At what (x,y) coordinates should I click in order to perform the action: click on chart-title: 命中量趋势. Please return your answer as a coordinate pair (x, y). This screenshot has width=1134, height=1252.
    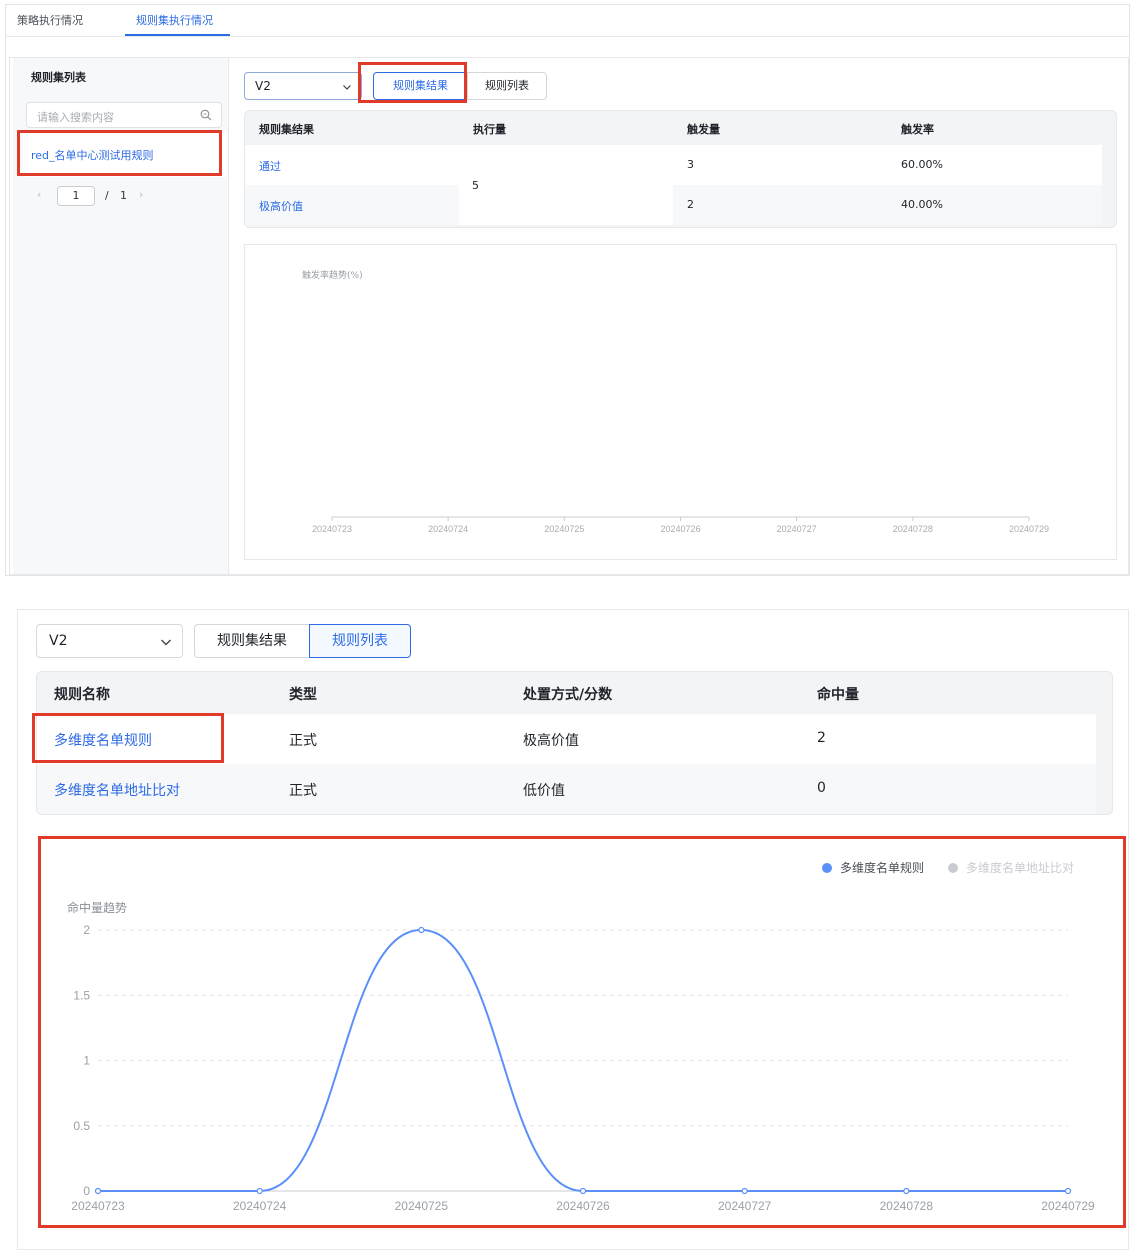
    Looking at the image, I should click on (97, 907).